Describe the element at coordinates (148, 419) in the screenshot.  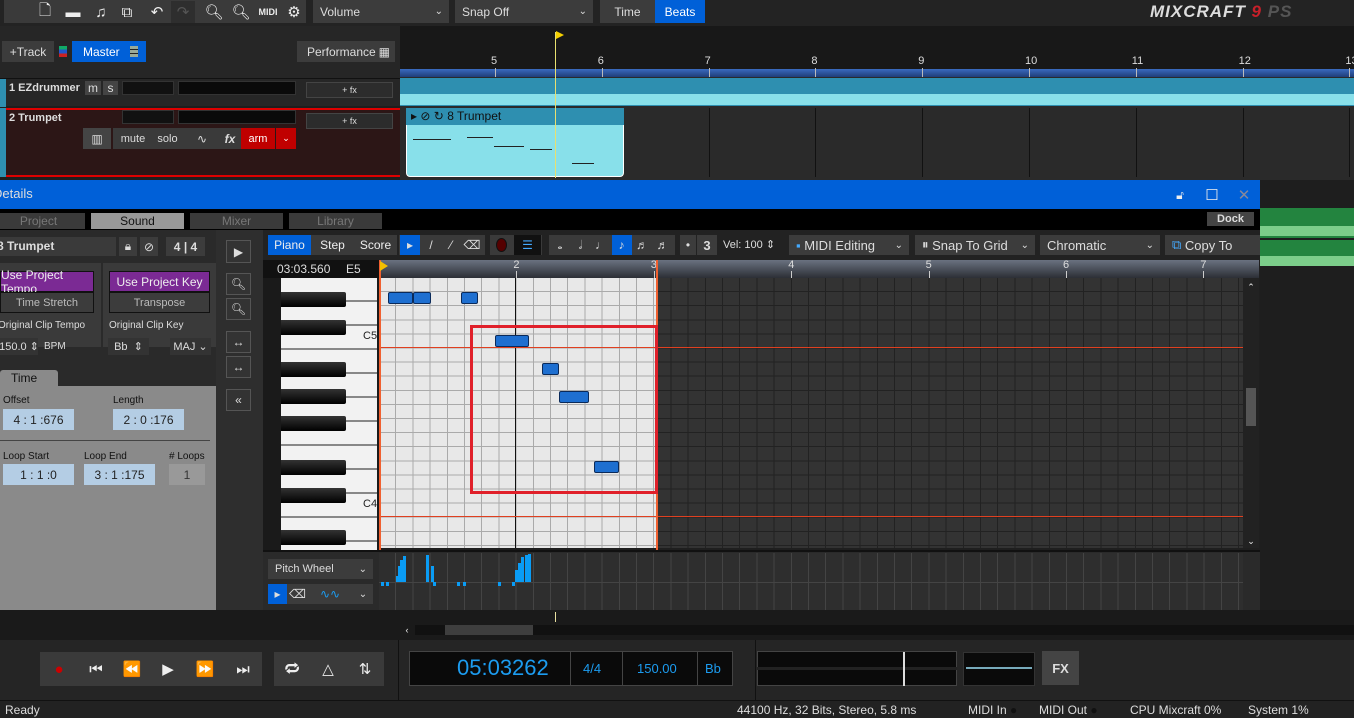
I see `length-field: 2 : 0 :176` at that location.